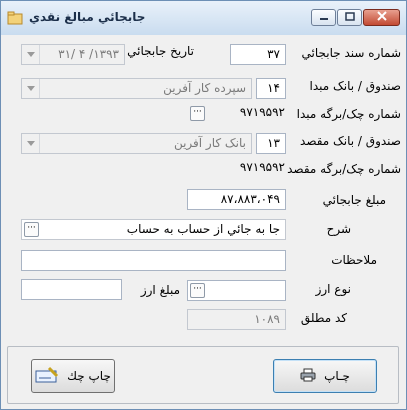 The height and width of the screenshot is (410, 407). What do you see at coordinates (308, 376) in the screenshot?
I see `printer-icon` at bounding box center [308, 376].